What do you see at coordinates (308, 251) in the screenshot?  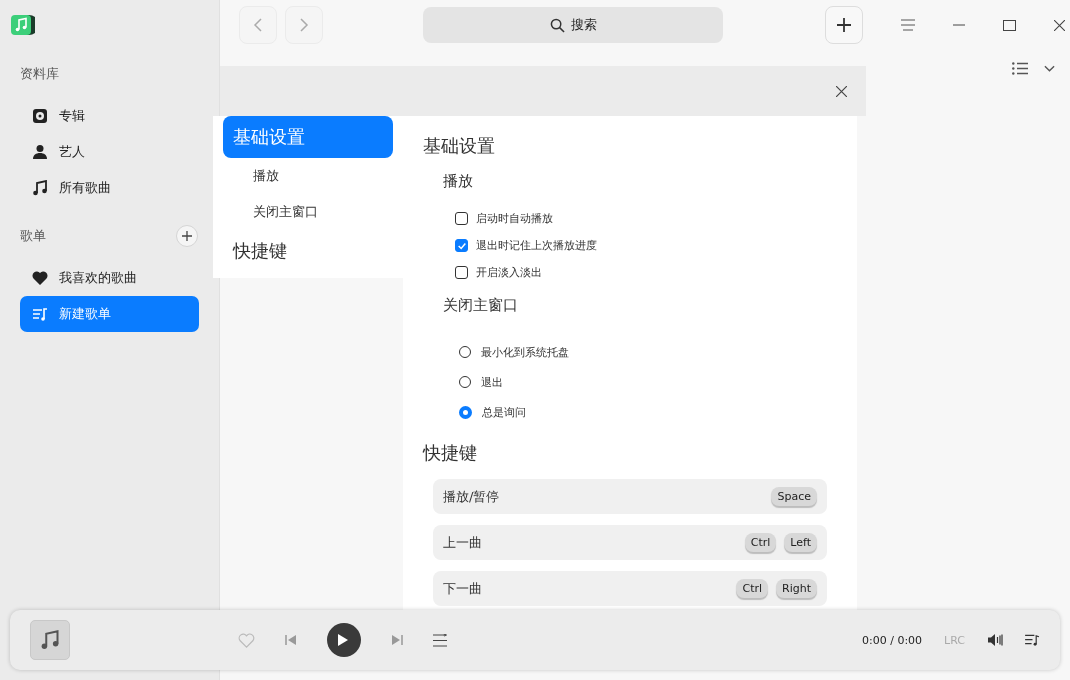 I see `settings-nav-item: 快捷键` at bounding box center [308, 251].